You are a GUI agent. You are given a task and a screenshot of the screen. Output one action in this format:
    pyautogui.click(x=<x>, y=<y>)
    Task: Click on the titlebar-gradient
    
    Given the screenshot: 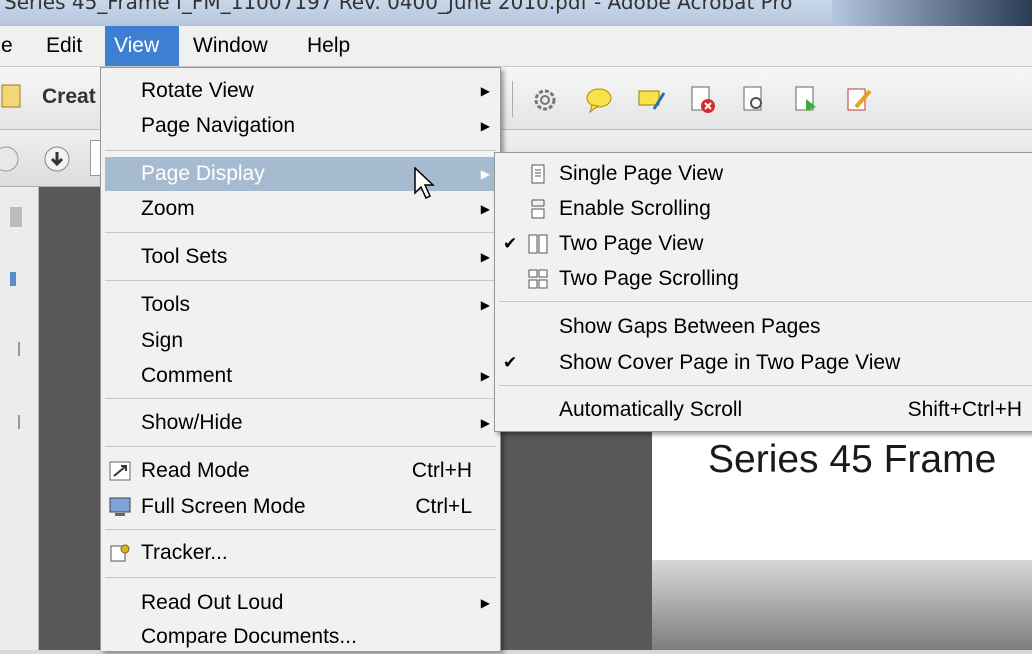 What is the action you would take?
    pyautogui.click(x=932, y=13)
    